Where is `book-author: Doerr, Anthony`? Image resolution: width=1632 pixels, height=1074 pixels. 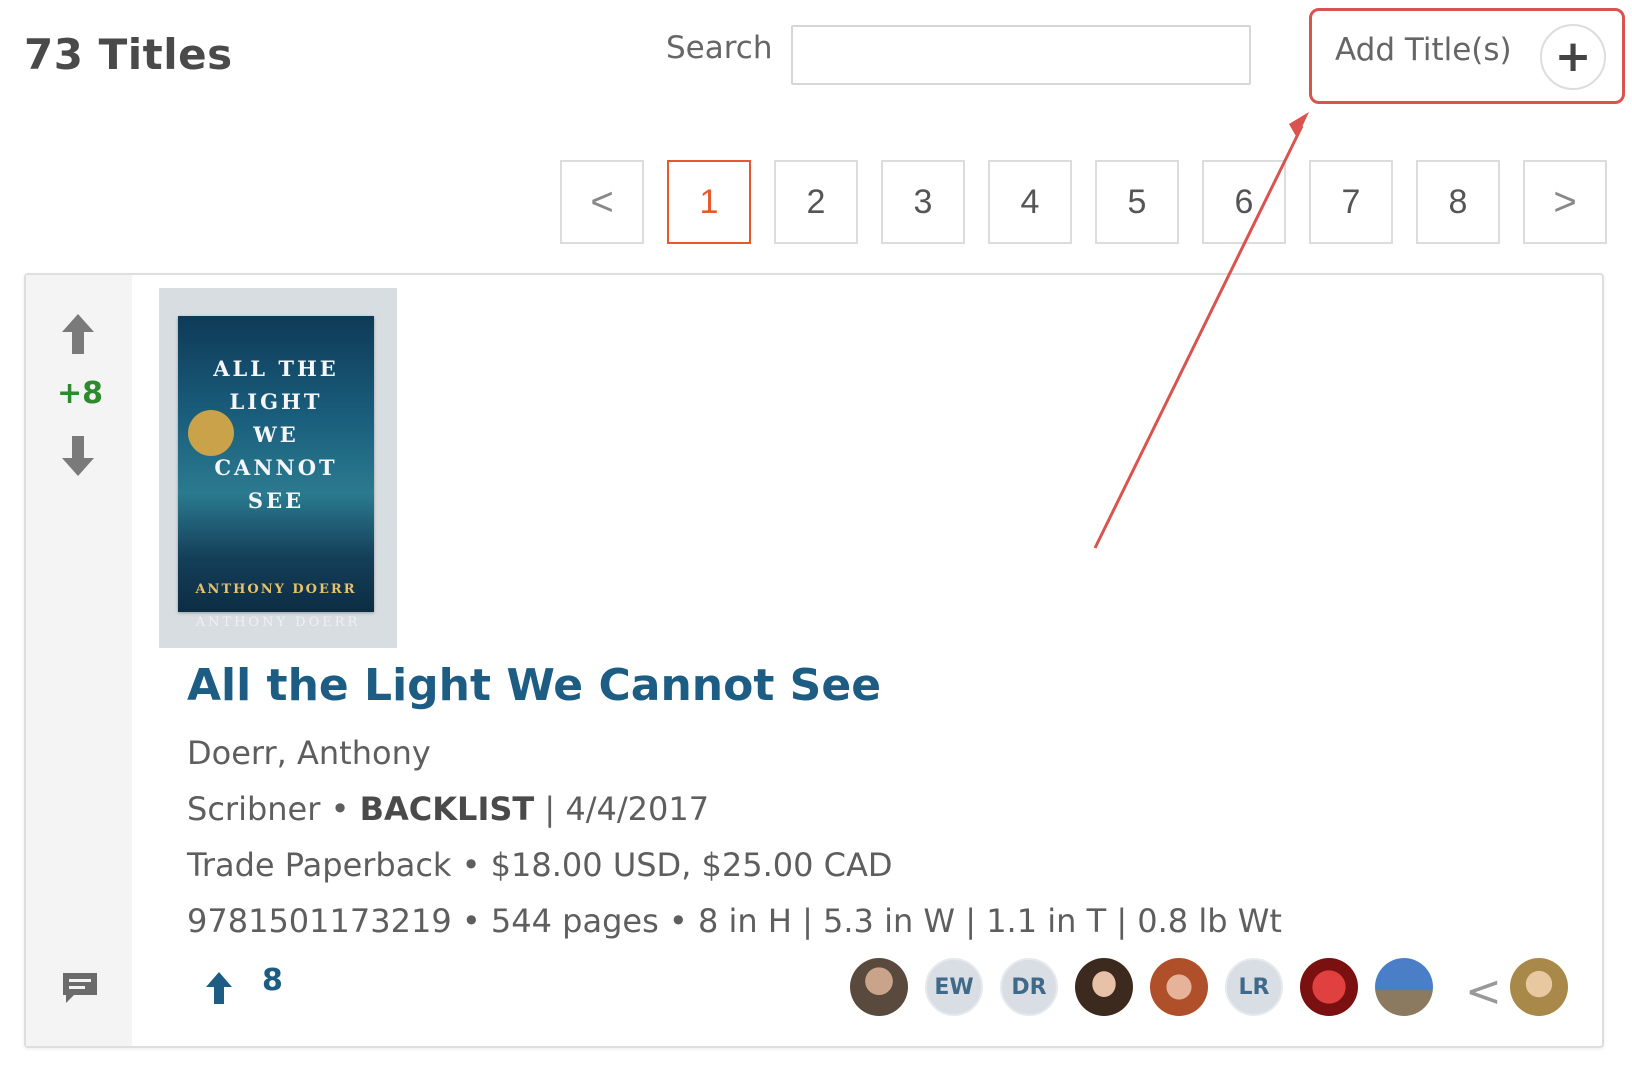
book-author: Doerr, Anthony is located at coordinates (309, 753).